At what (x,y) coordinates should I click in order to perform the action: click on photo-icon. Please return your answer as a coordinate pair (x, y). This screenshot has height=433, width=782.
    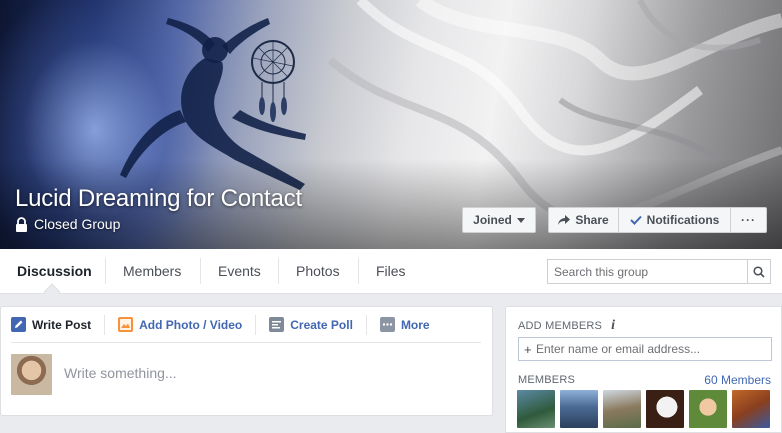
    Looking at the image, I should click on (126, 324).